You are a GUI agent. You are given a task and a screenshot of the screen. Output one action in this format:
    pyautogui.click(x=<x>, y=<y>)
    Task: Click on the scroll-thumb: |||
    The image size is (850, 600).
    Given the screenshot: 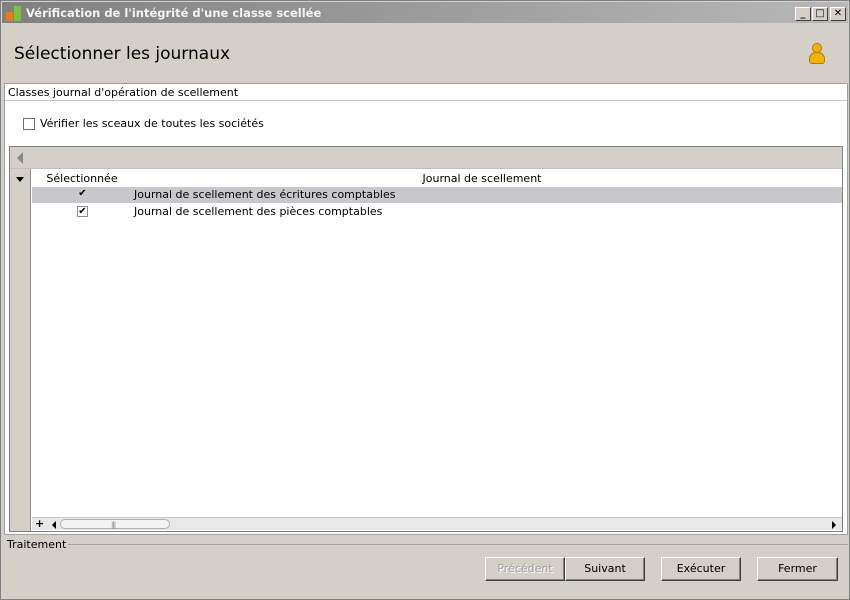 What is the action you would take?
    pyautogui.click(x=115, y=524)
    